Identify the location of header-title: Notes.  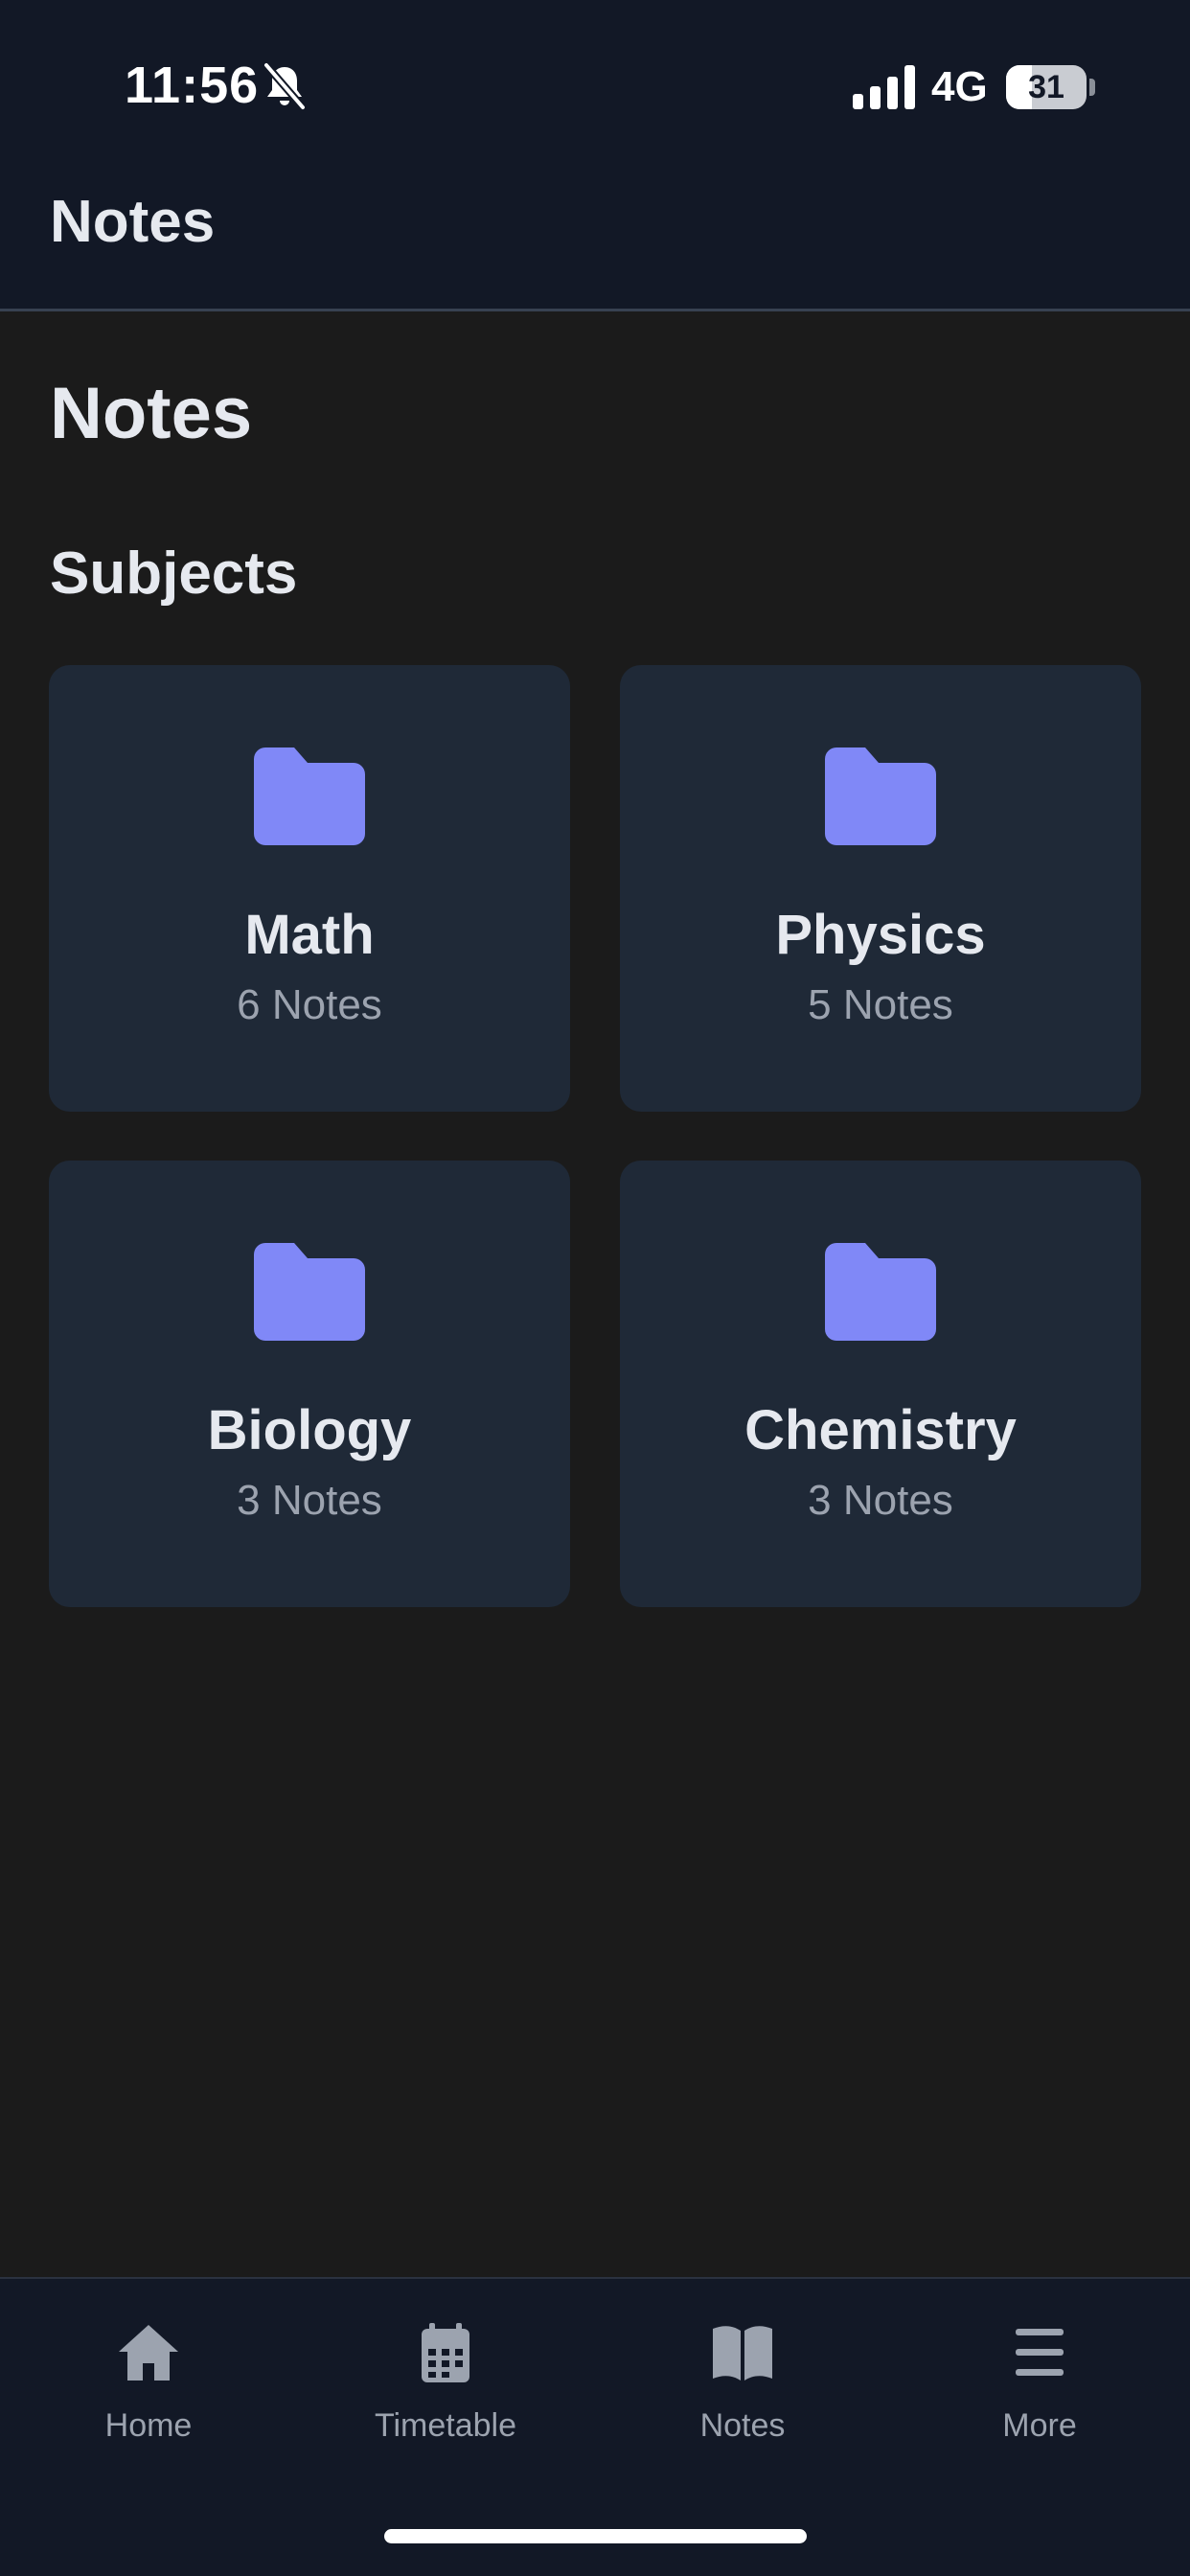
(133, 222).